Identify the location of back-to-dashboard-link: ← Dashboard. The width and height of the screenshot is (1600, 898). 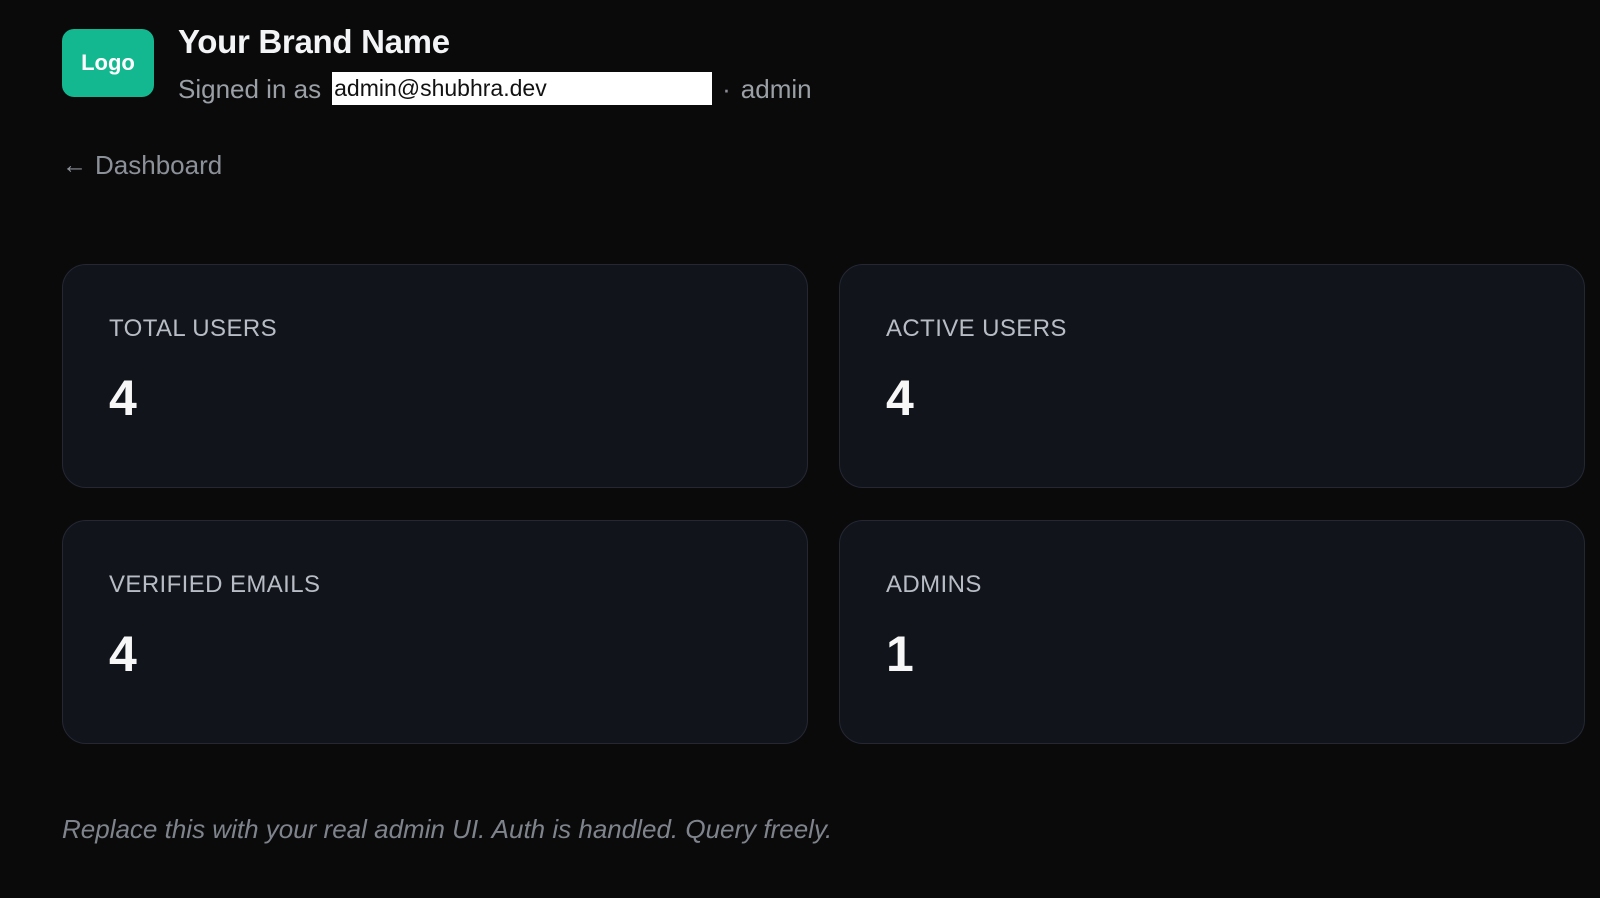
(142, 165).